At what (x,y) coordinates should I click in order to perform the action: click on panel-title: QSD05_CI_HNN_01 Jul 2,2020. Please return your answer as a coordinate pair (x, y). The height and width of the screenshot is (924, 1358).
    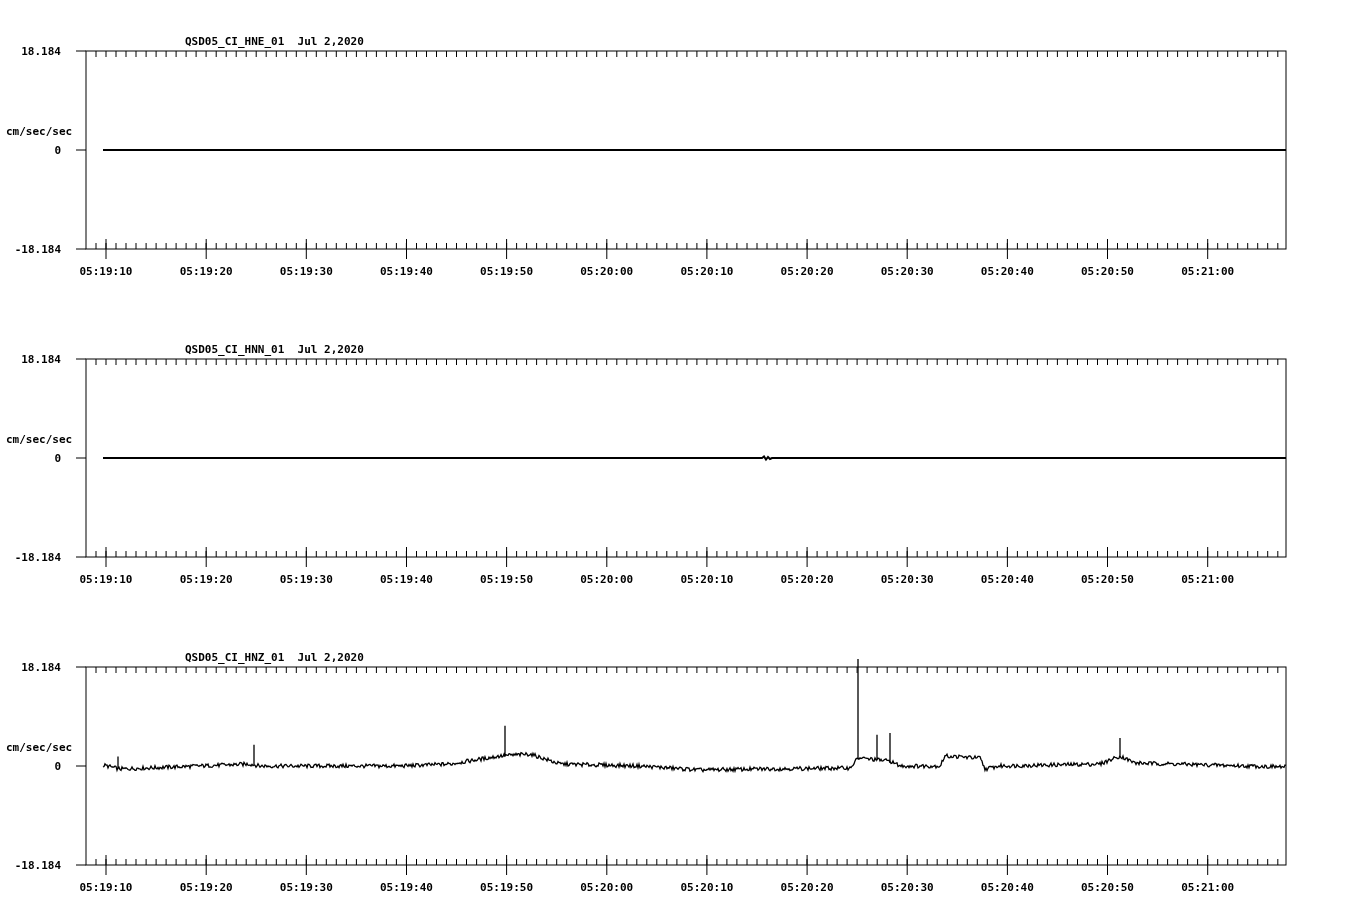
    Looking at the image, I should click on (274, 349).